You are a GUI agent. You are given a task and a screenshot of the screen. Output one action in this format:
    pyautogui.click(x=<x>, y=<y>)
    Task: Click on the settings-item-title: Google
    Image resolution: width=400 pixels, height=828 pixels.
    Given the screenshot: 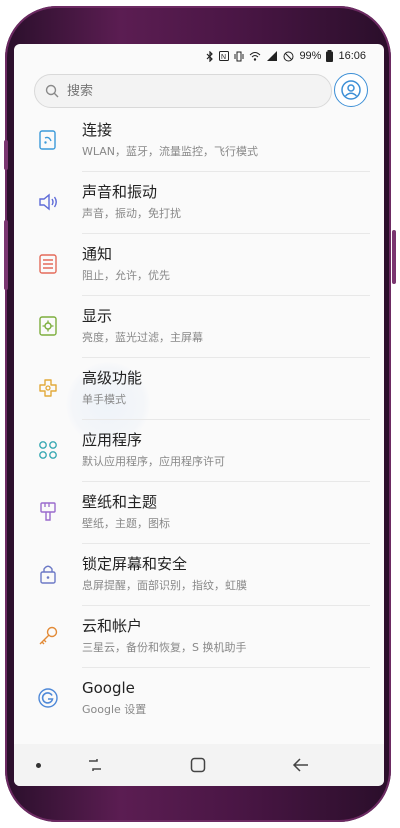 What is the action you would take?
    pyautogui.click(x=108, y=688)
    